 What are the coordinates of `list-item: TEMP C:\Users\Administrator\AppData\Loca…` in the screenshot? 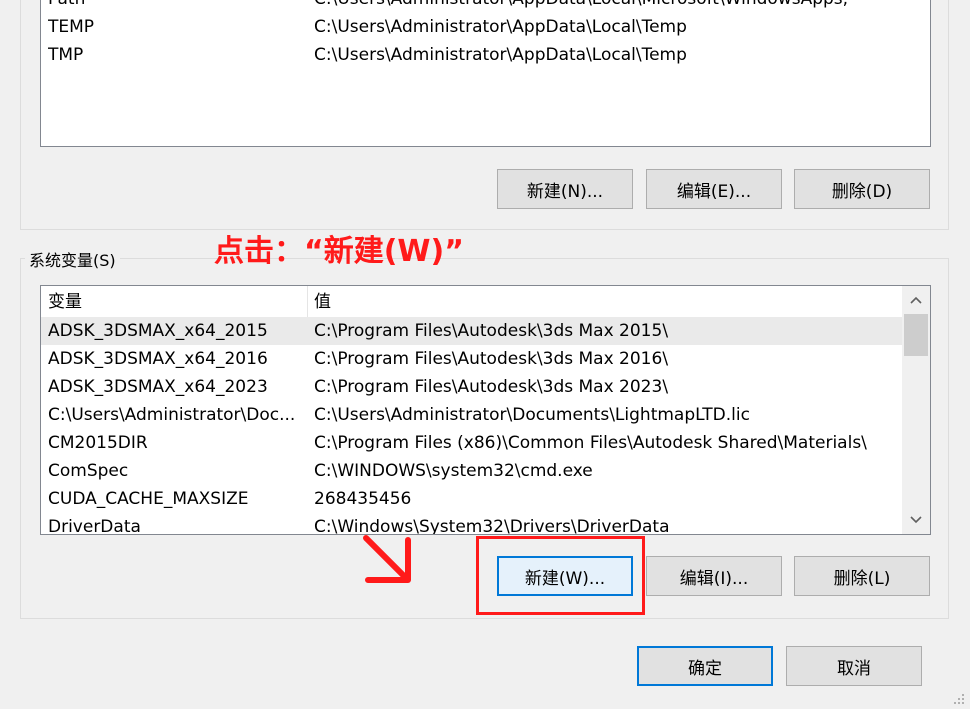 It's located at (485, 27).